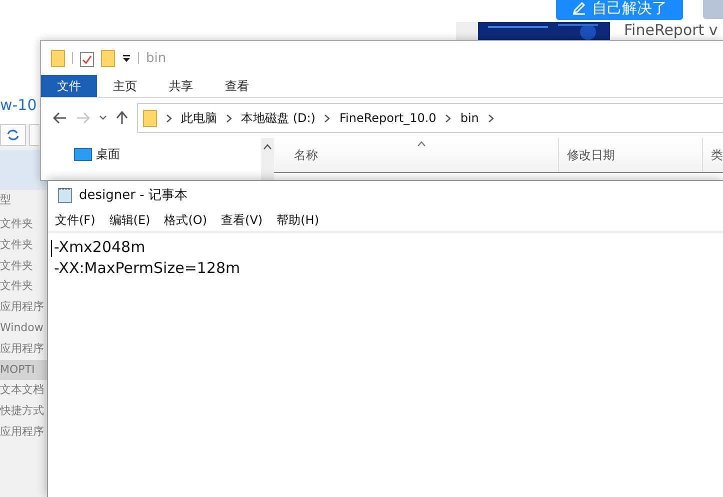  What do you see at coordinates (416, 155) in the screenshot?
I see `column-header: 名称` at bounding box center [416, 155].